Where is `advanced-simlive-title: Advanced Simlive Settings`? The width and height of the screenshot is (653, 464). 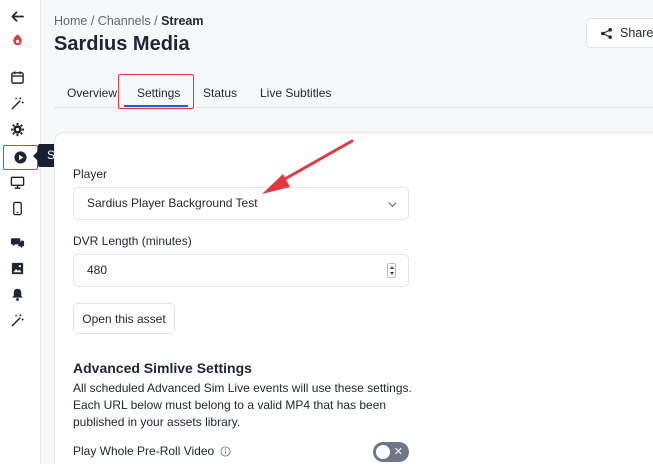 advanced-simlive-title: Advanced Simlive Settings is located at coordinates (162, 368).